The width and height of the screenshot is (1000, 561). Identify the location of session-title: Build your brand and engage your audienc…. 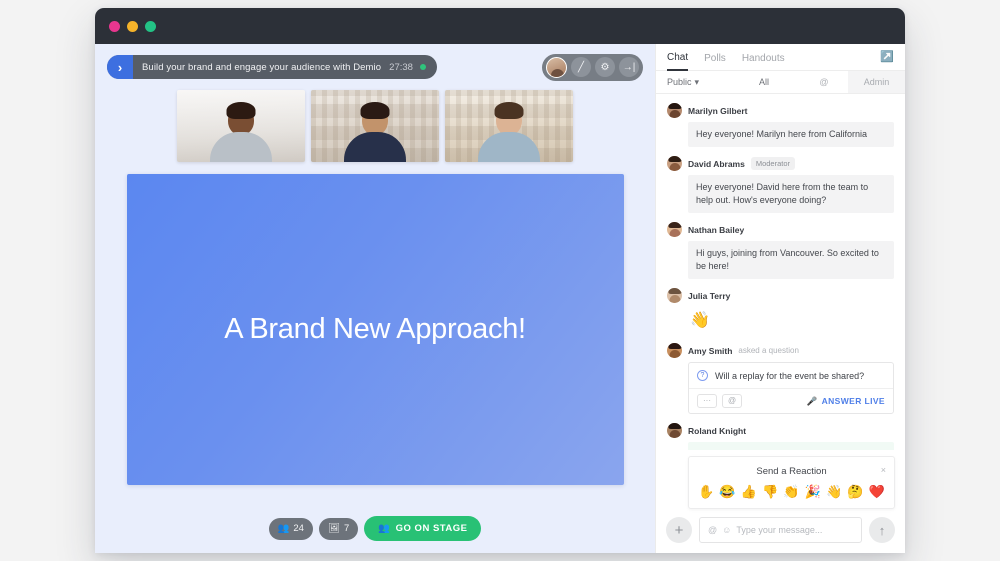
(262, 67).